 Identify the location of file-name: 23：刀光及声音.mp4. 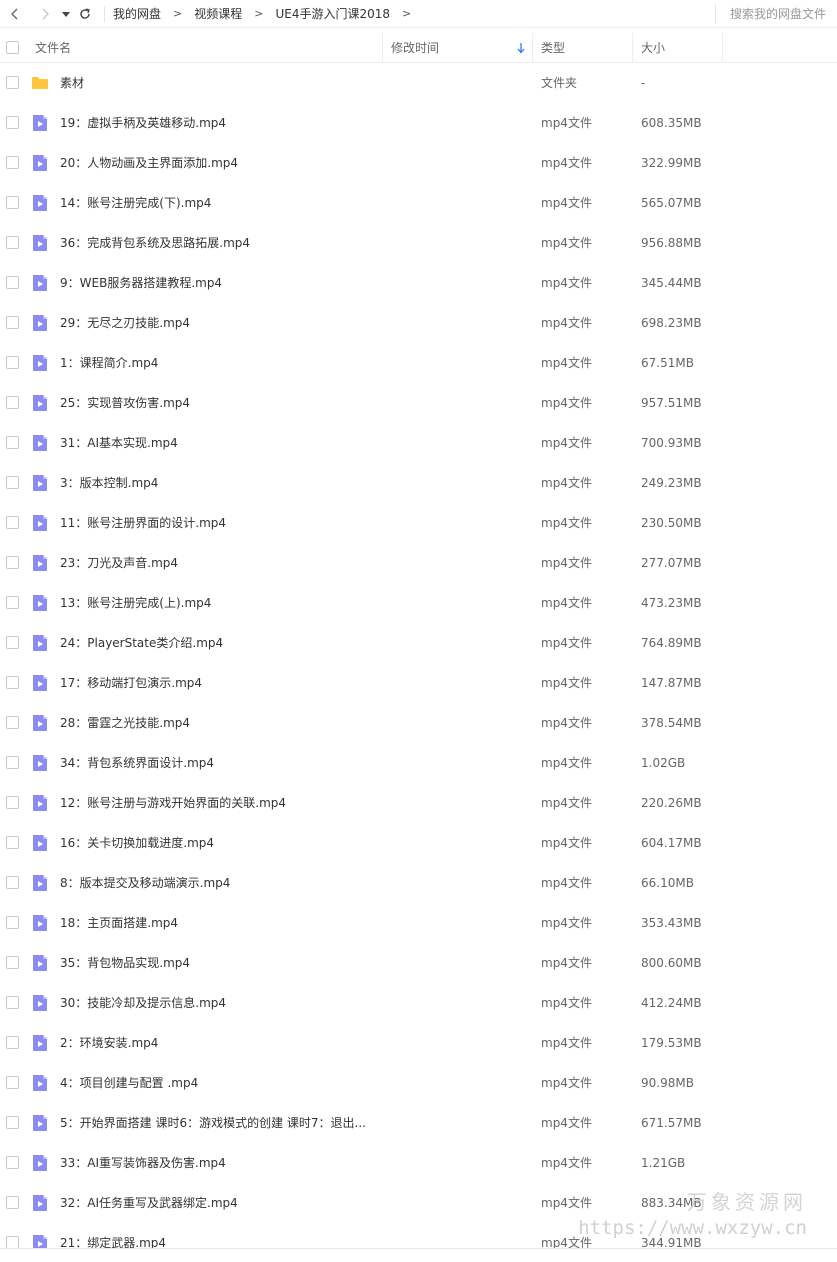
(119, 563).